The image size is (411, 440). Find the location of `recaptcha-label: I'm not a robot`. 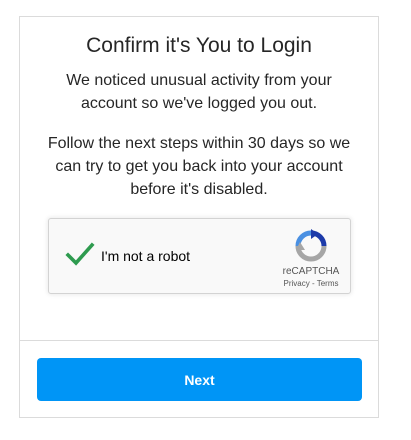

recaptcha-label: I'm not a robot is located at coordinates (146, 256).